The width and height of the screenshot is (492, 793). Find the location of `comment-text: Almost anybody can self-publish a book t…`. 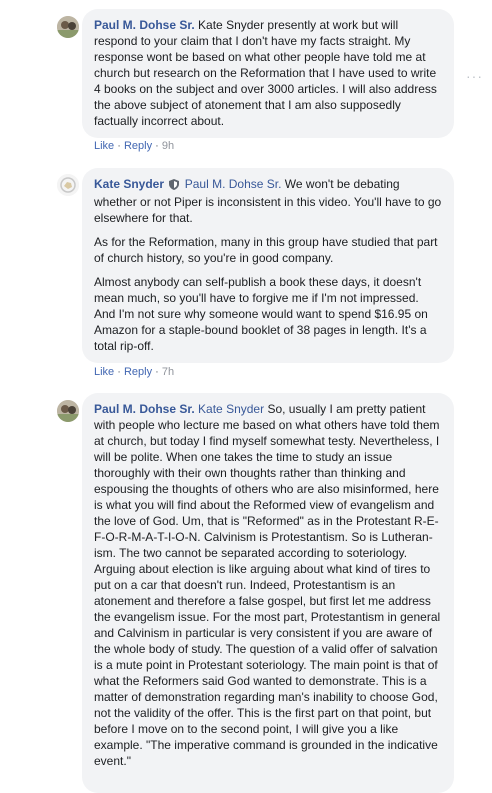

comment-text: Almost anybody can self-publish a book t… is located at coordinates (261, 314).